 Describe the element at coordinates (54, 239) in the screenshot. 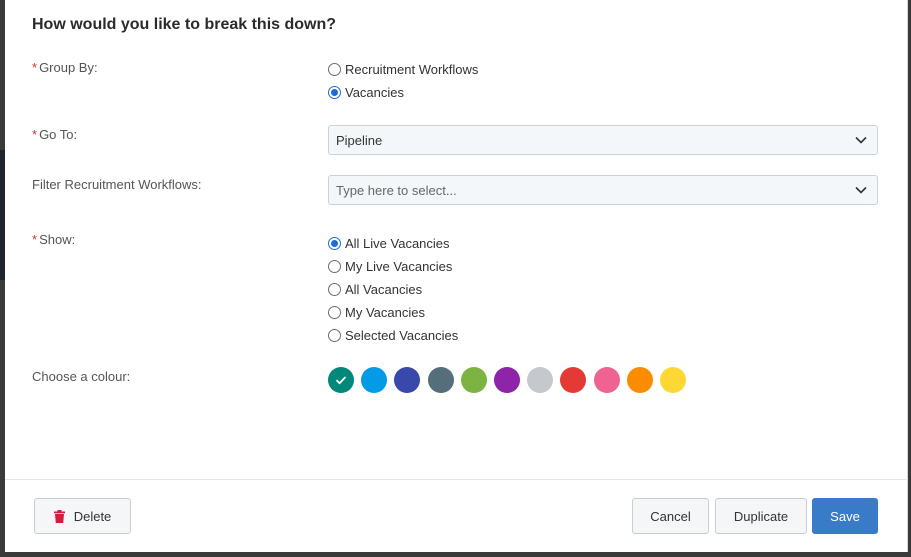

I see `show-label: * Show:` at that location.